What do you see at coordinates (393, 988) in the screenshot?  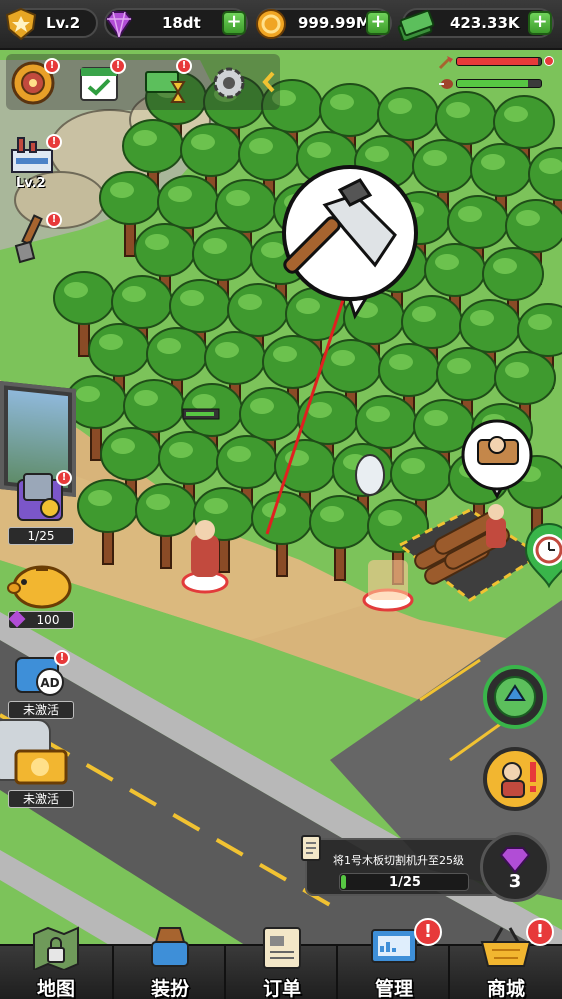 I see `nav-manage-label: 管理` at bounding box center [393, 988].